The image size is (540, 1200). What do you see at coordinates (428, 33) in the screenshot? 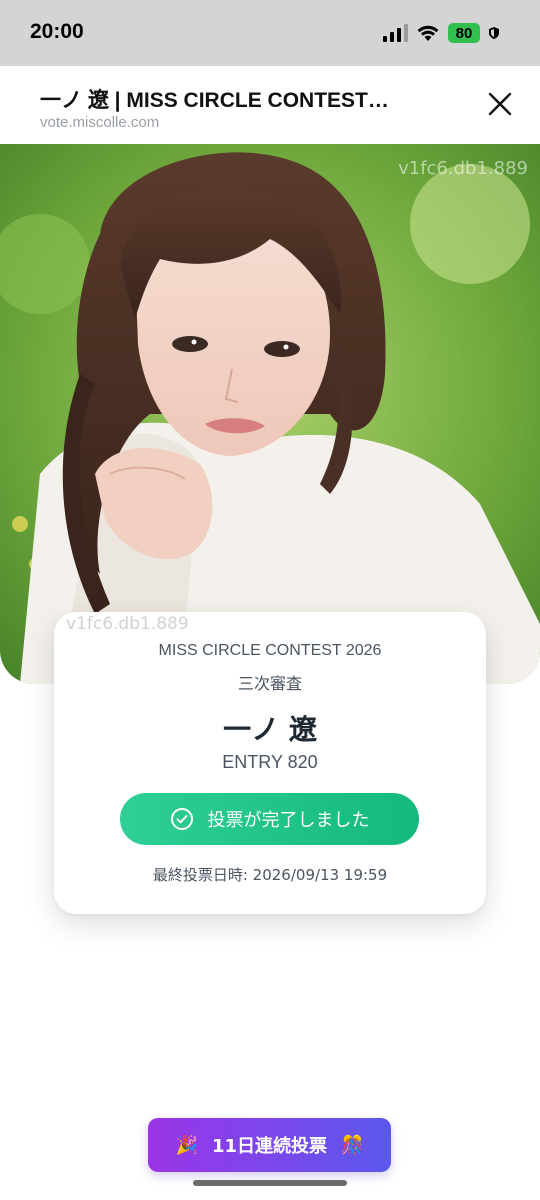
I see `wifi-icon` at bounding box center [428, 33].